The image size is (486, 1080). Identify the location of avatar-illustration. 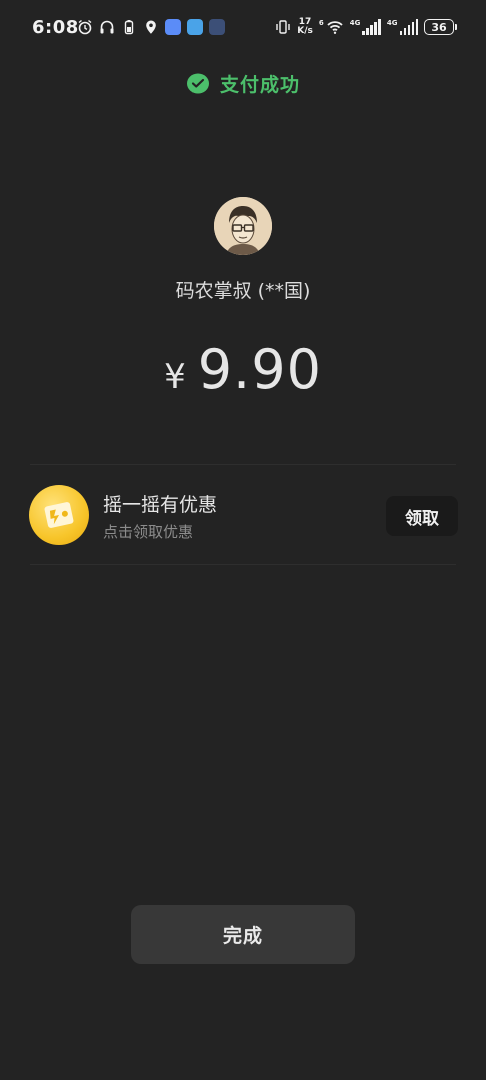
(243, 226).